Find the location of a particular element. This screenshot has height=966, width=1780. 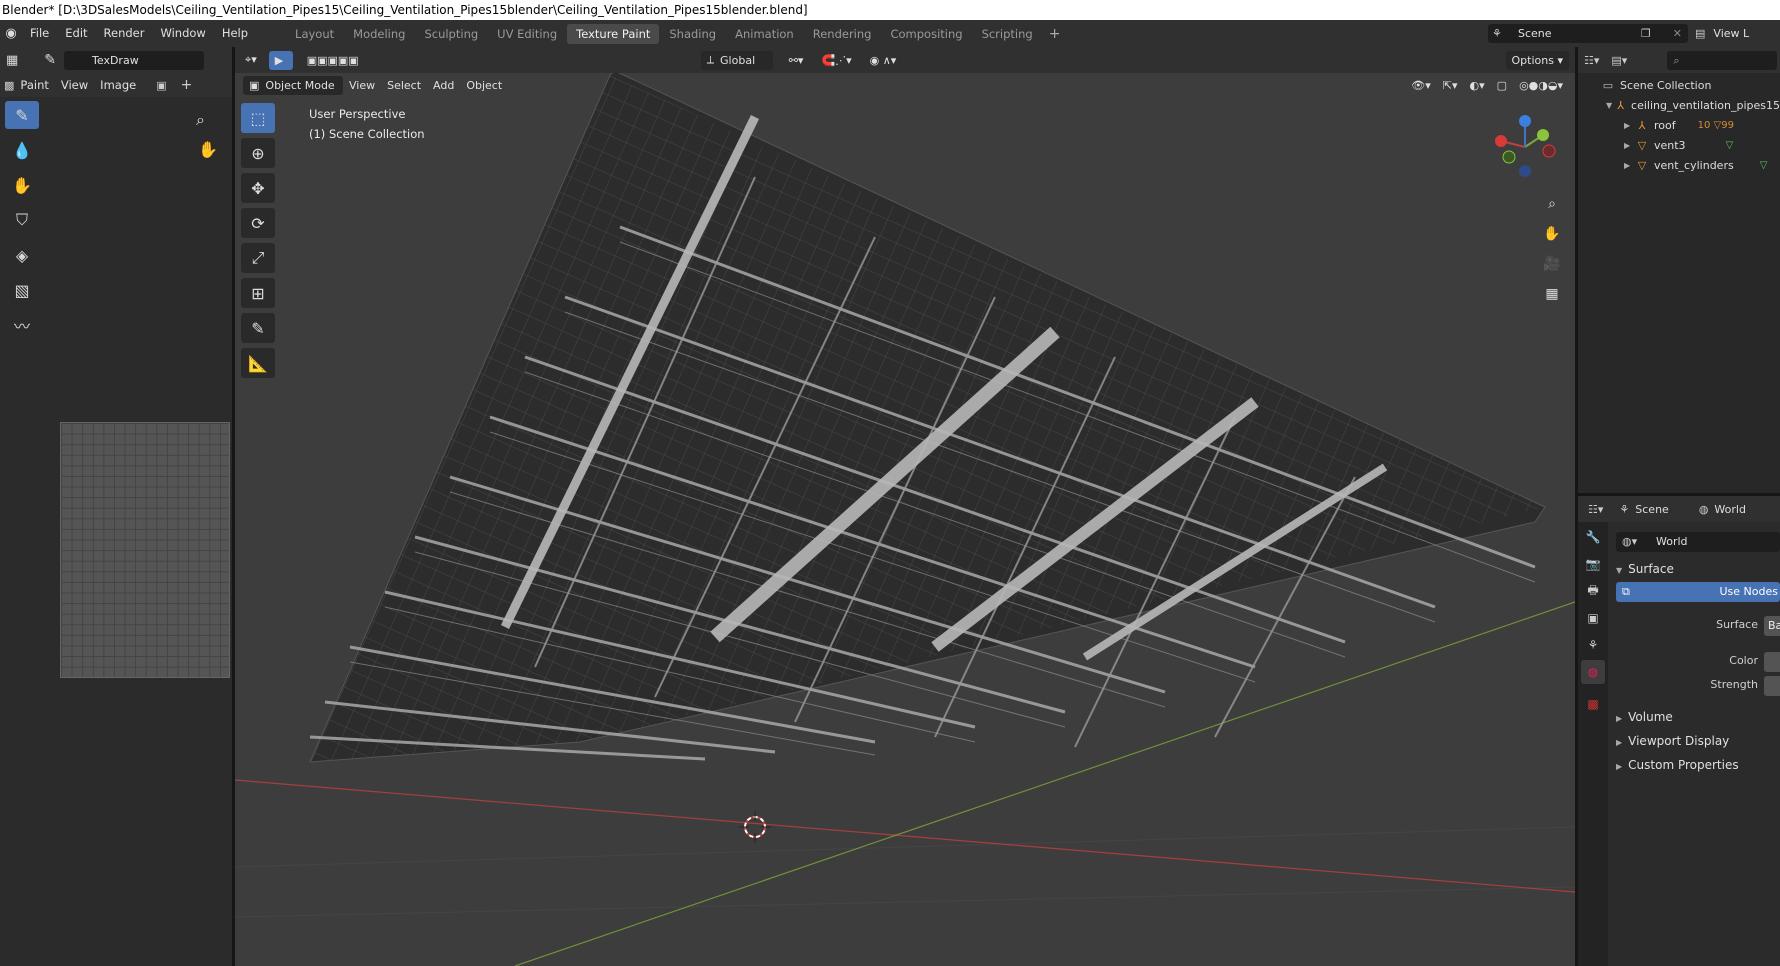

collapse-icon: ▼ is located at coordinates (1610, 105).